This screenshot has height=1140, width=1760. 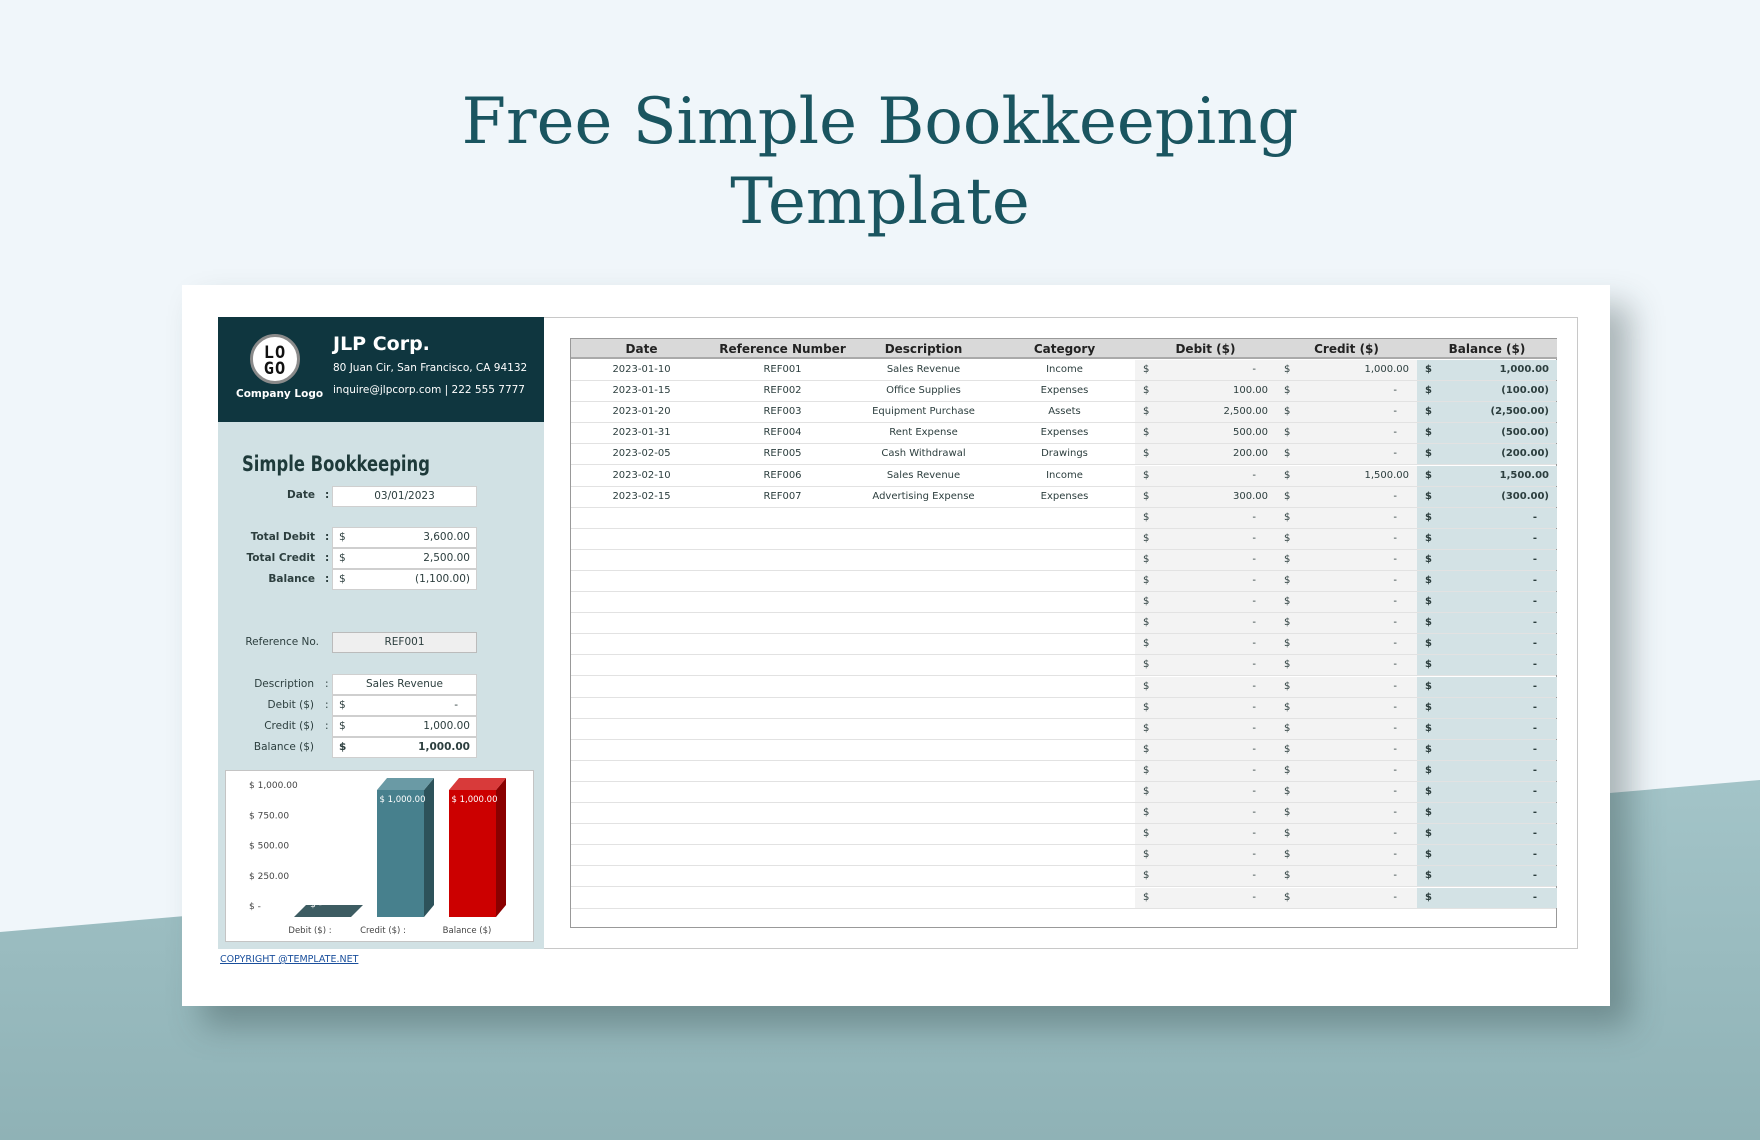 I want to click on colon: :, so click(x=327, y=726).